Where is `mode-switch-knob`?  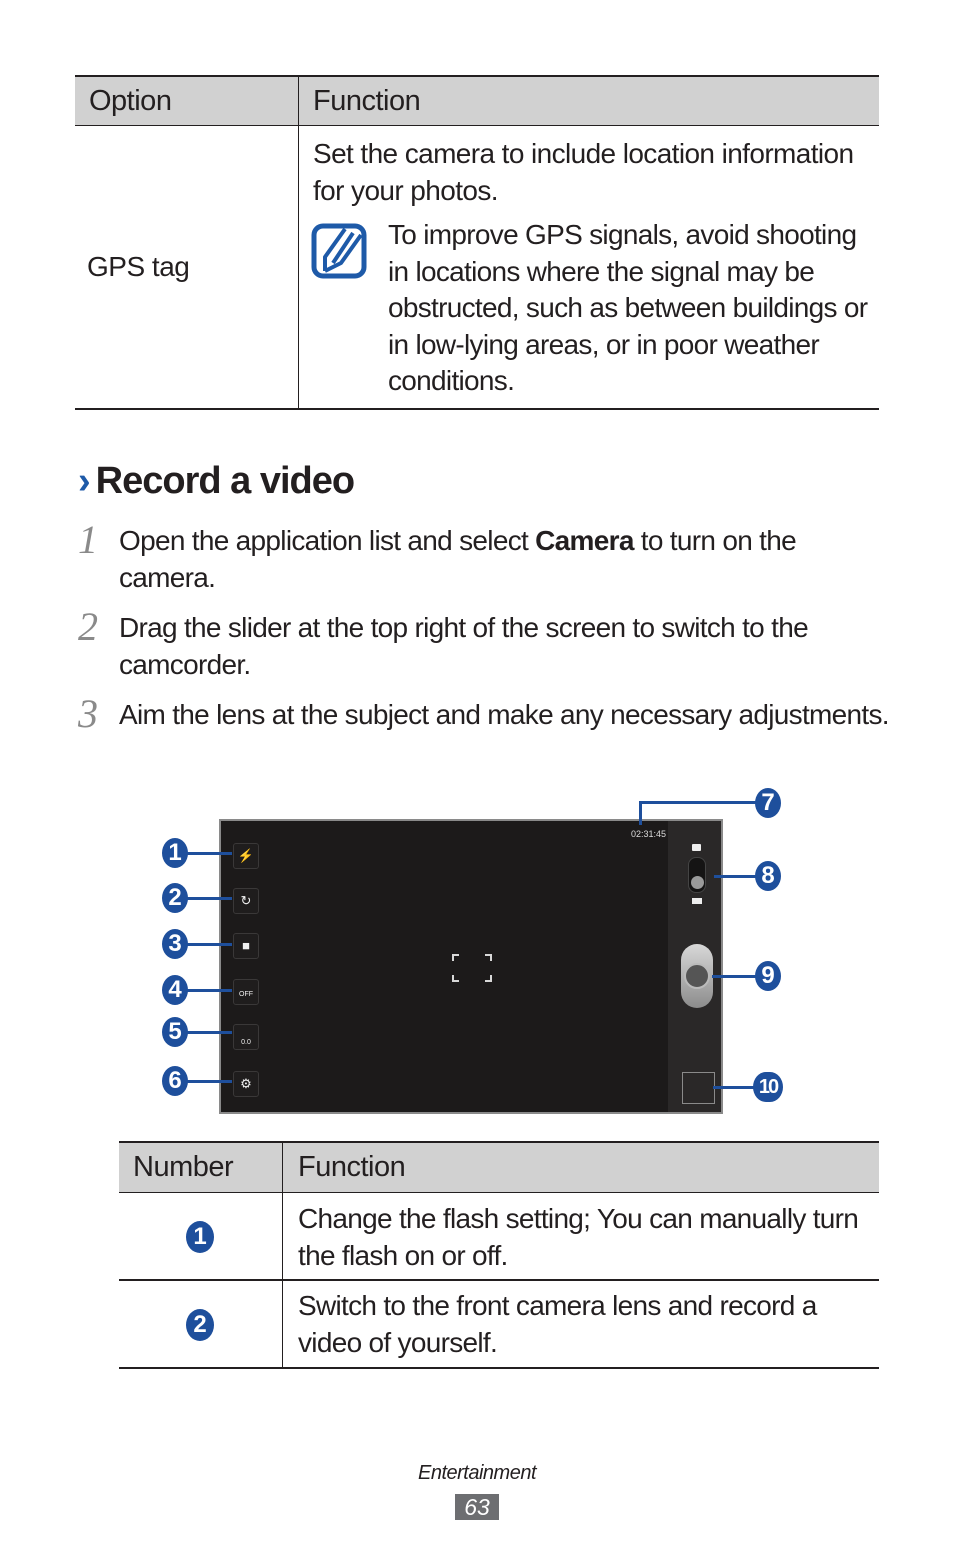 mode-switch-knob is located at coordinates (697, 882).